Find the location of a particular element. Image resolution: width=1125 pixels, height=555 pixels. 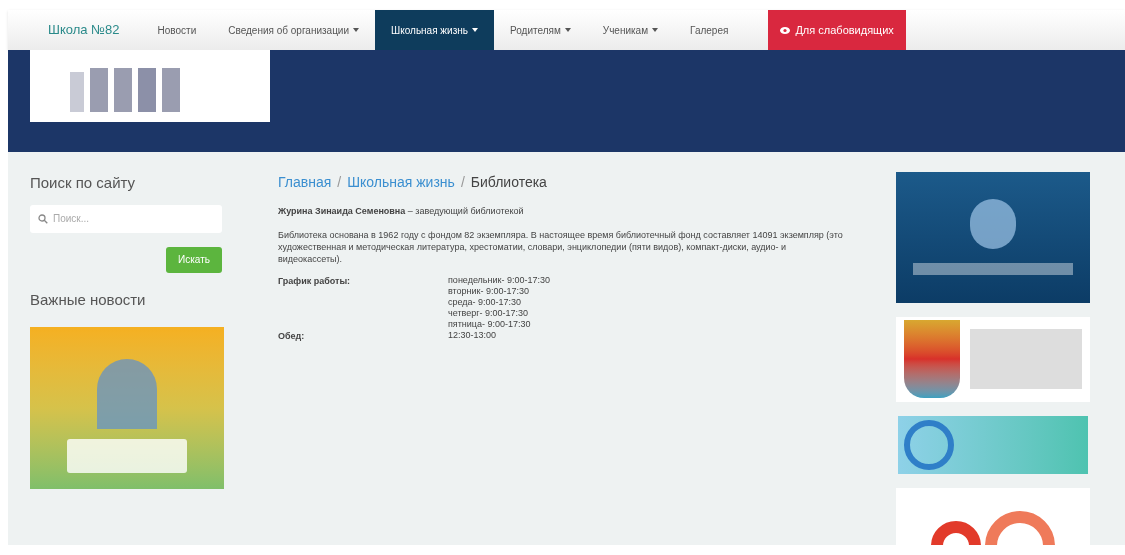

accessibility-button: Для слабовидящих is located at coordinates (837, 30).